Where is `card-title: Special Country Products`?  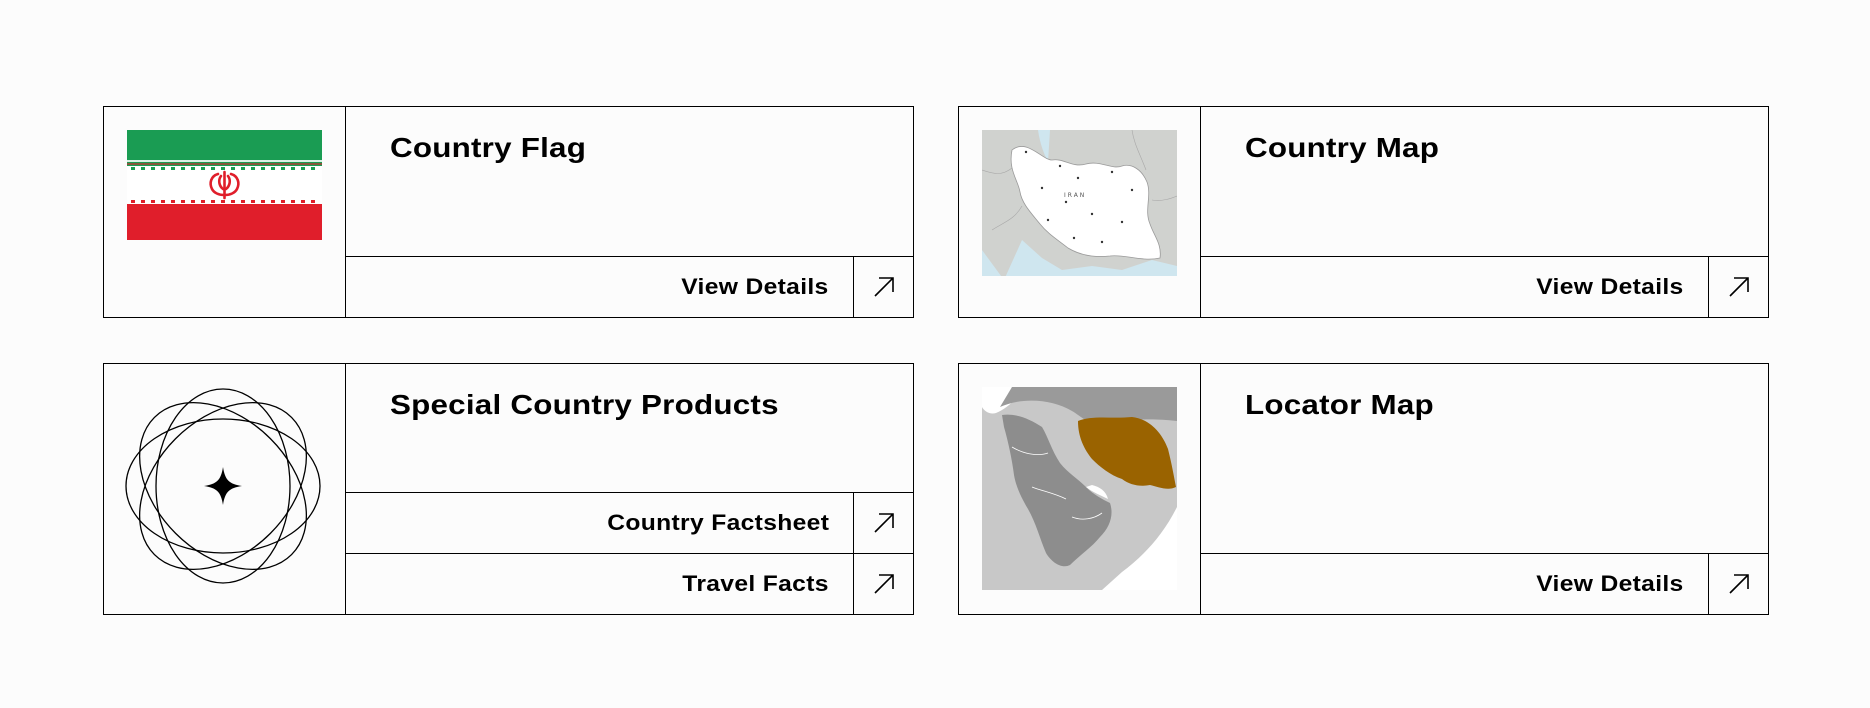
card-title: Special Country Products is located at coordinates (584, 404).